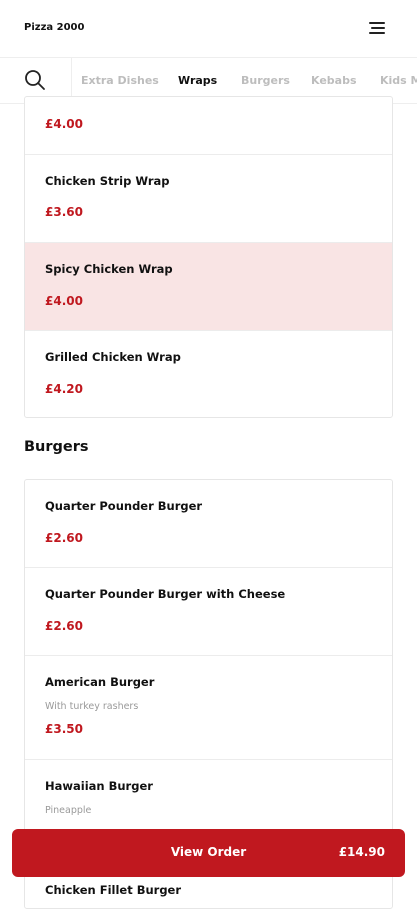  Describe the element at coordinates (398, 80) in the screenshot. I see `tab-kids-menu: Kids M` at that location.